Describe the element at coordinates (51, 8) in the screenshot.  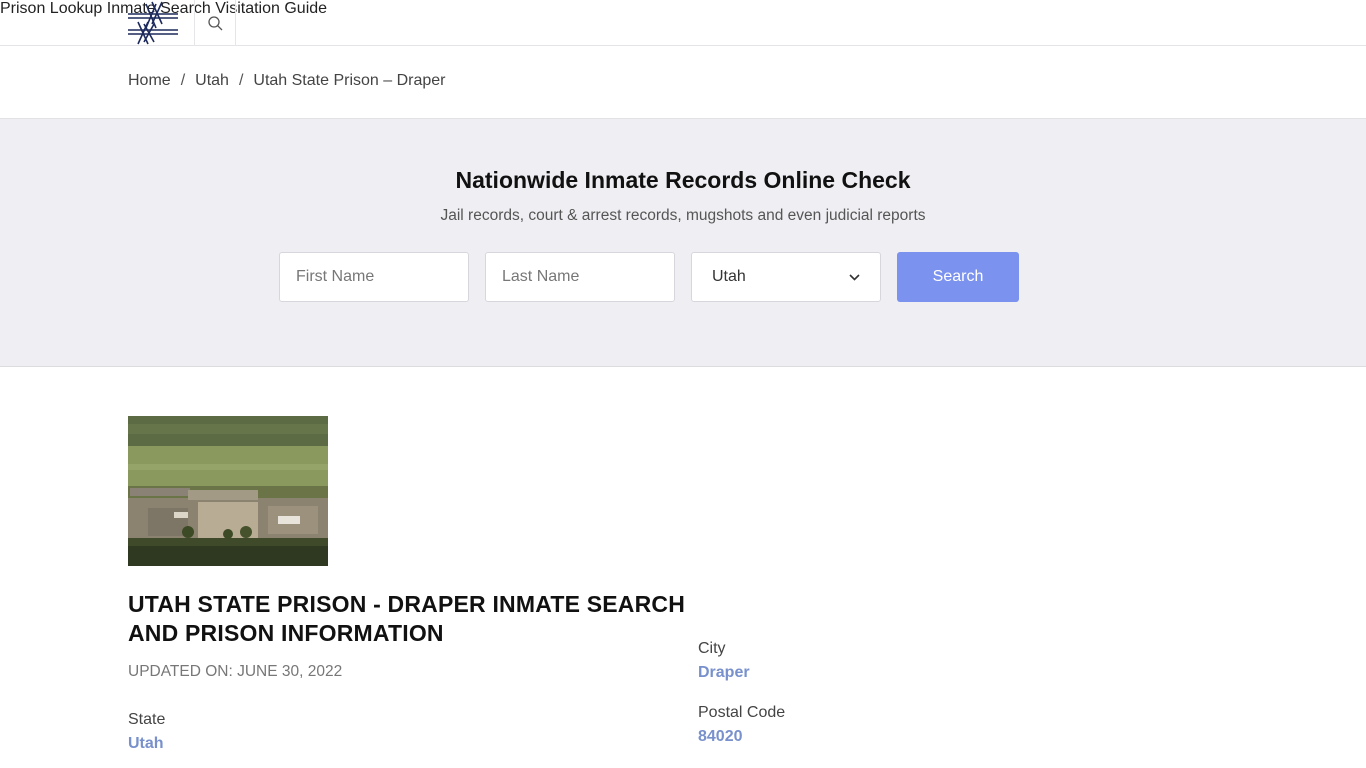
I see `nav-prison-lookup: Prison Lookup` at that location.